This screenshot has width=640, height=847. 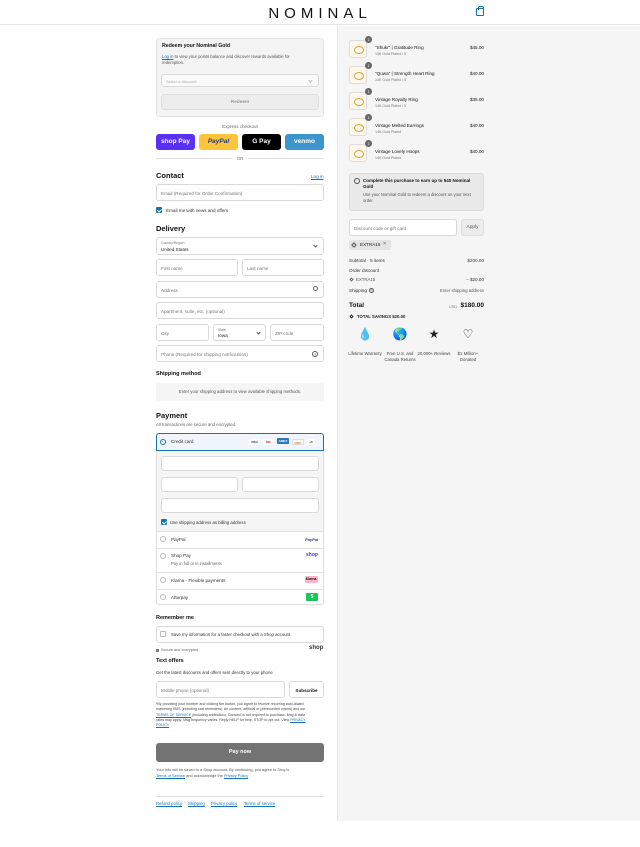 What do you see at coordinates (239, 332) in the screenshot?
I see `state-select: State Iowa` at bounding box center [239, 332].